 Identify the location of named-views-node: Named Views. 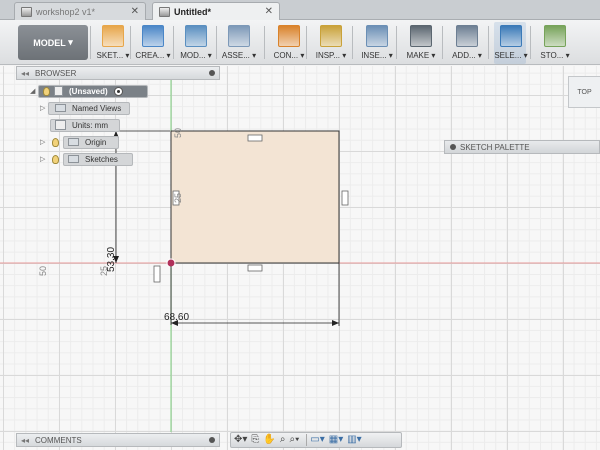
(89, 108).